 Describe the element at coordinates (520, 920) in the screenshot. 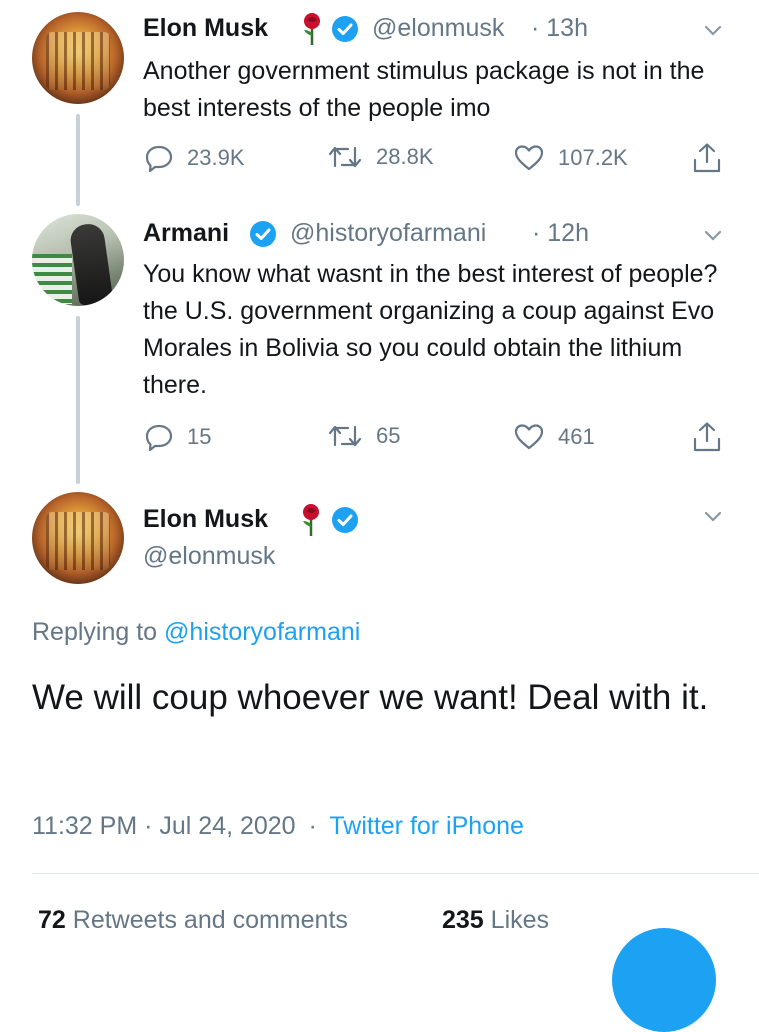

I see `likes-label: Likes` at that location.